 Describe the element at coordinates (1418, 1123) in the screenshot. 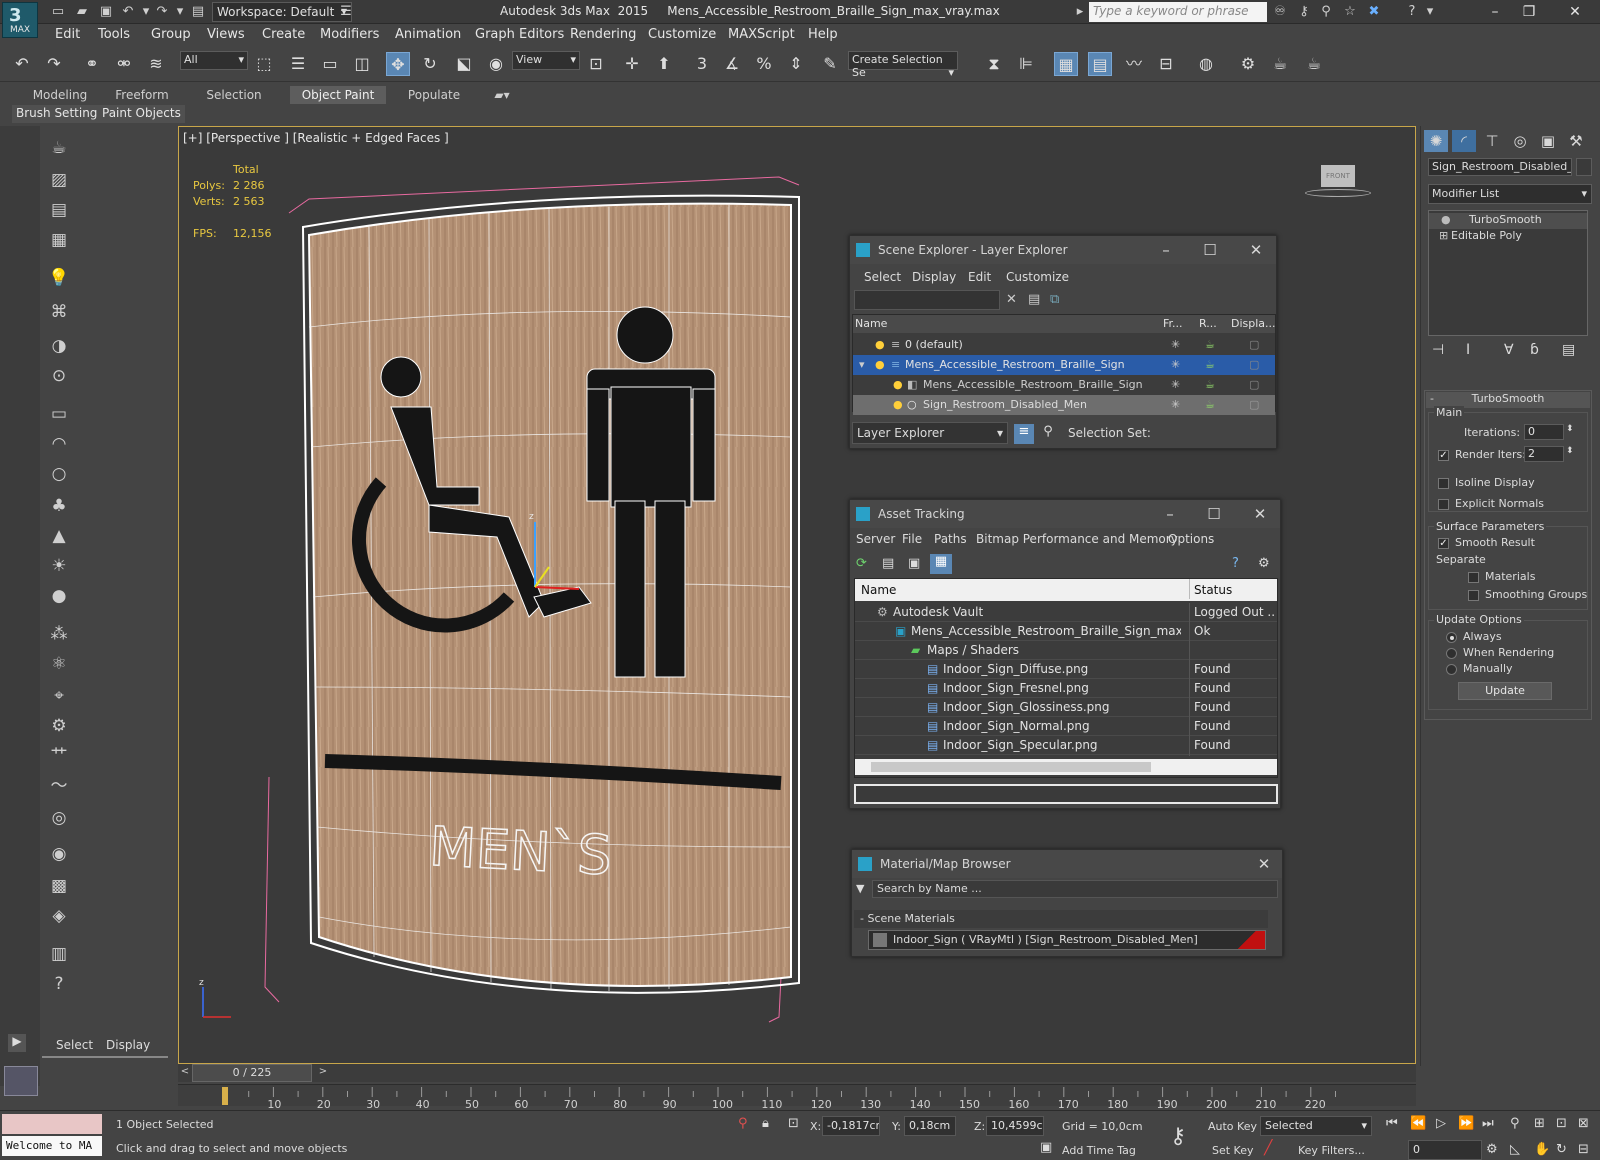

I see `previous-key-icon: ⏪` at that location.